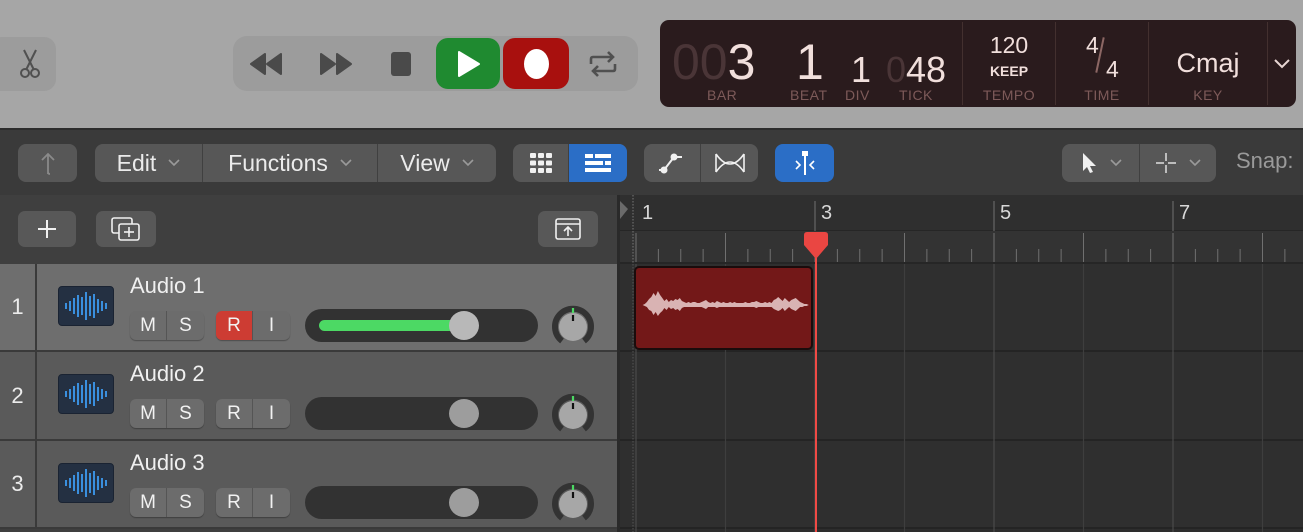 This screenshot has height=532, width=1303. What do you see at coordinates (400, 63) in the screenshot?
I see `stop-button` at bounding box center [400, 63].